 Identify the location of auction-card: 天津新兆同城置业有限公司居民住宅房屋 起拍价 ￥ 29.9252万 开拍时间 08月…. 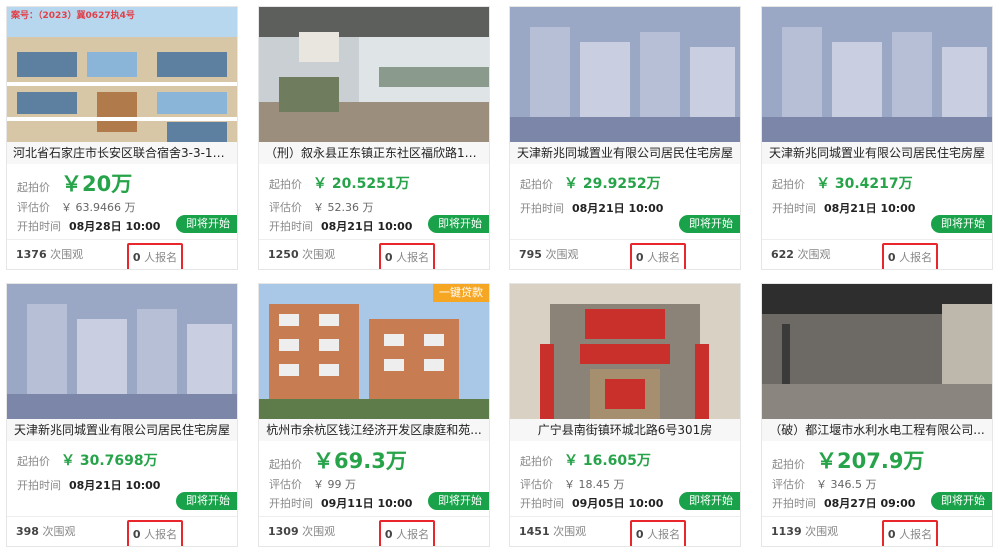
(625, 138).